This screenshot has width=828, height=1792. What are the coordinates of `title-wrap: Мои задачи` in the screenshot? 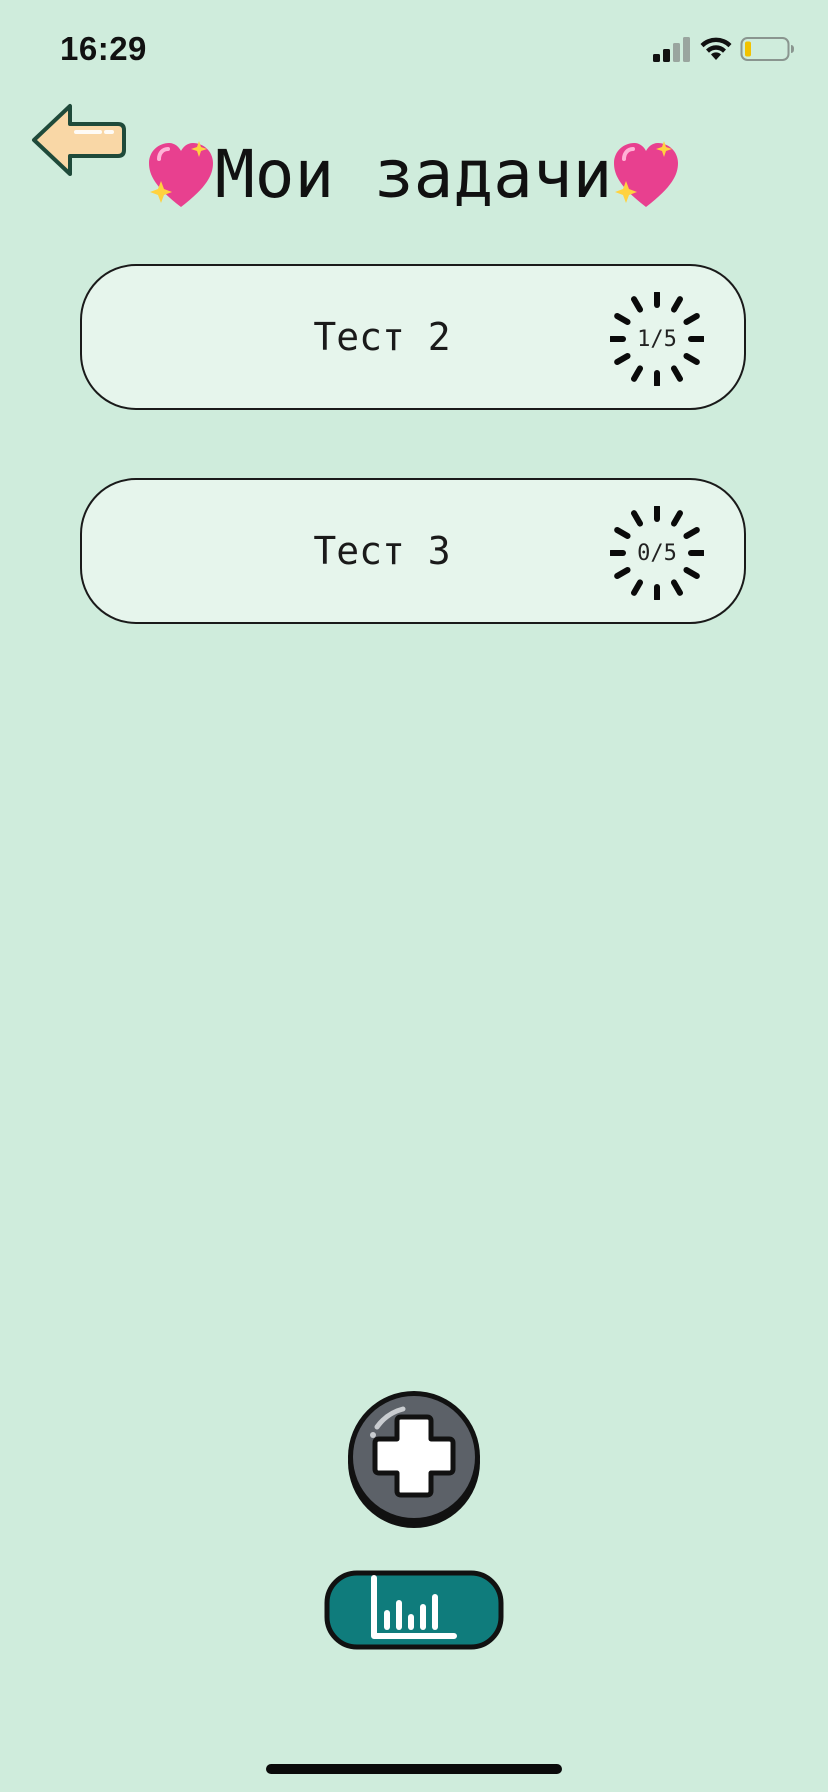 It's located at (415, 175).